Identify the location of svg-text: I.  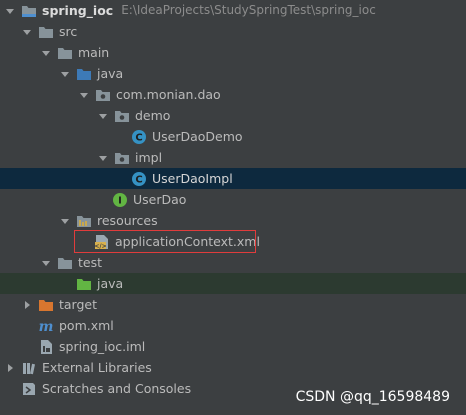
(120, 200).